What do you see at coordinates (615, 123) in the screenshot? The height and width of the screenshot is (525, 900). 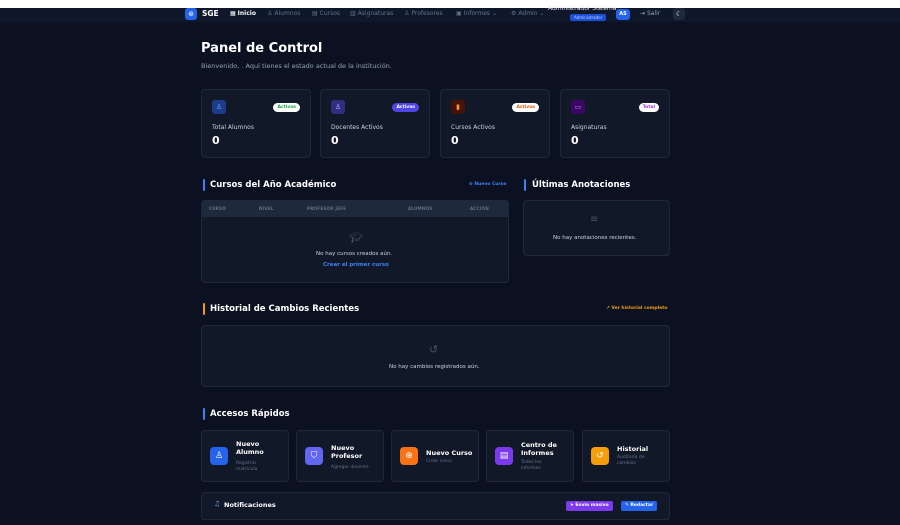 I see `stat-card-asignaturas: ▭ Total Asignaturas 0` at bounding box center [615, 123].